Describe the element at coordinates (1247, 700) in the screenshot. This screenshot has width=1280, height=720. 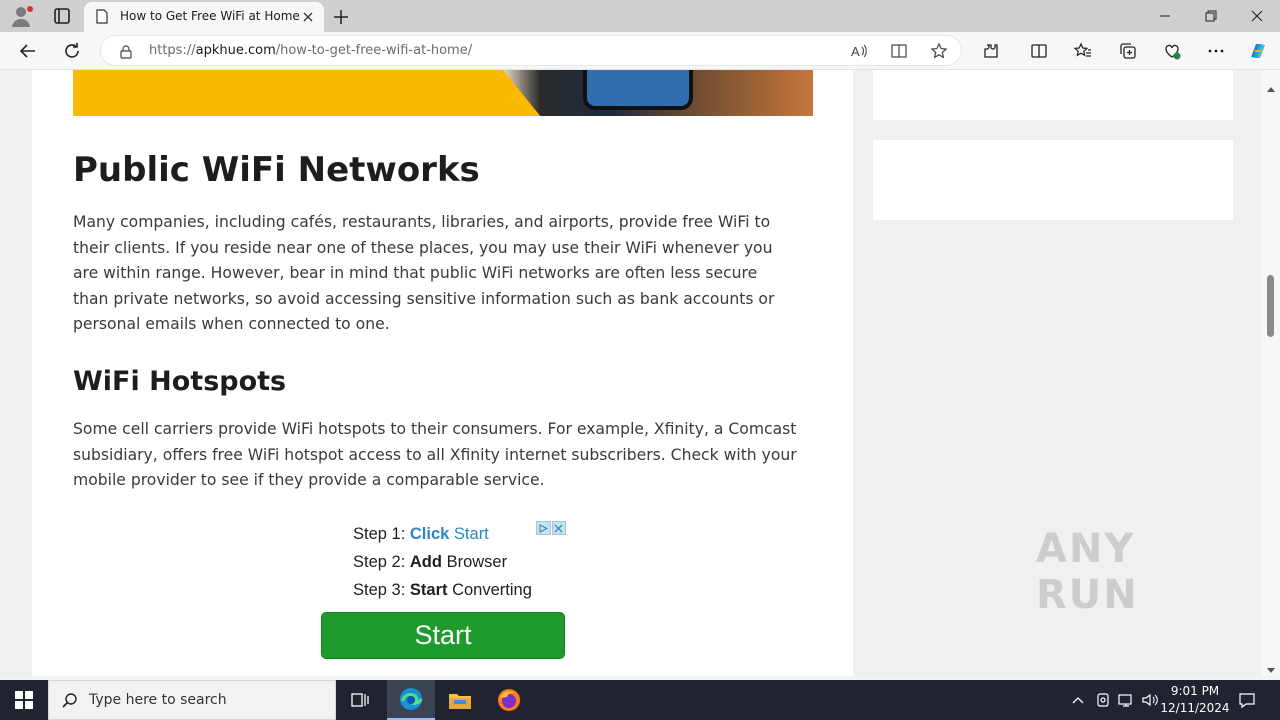
I see `notifications-icon` at that location.